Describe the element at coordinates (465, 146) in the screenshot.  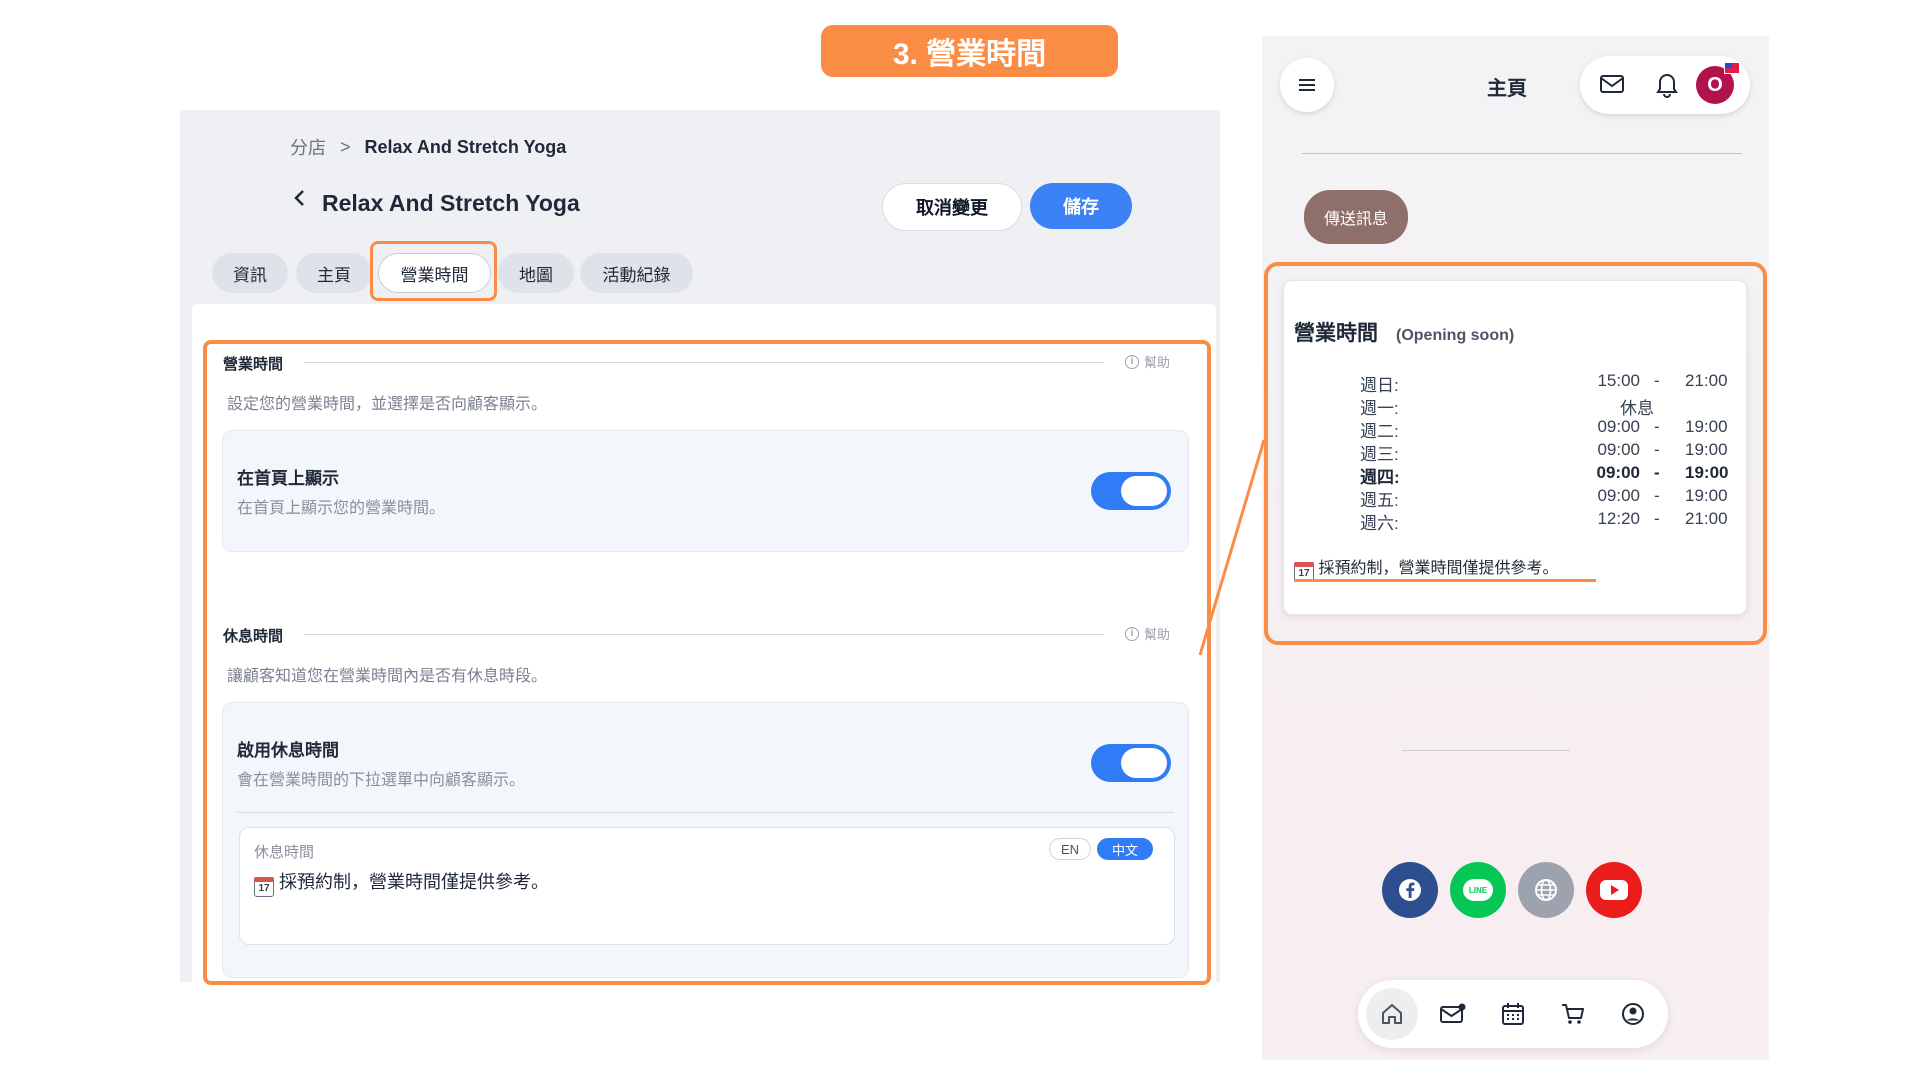
I see `breadcrumb-current: Relax And Stretch Yoga` at that location.